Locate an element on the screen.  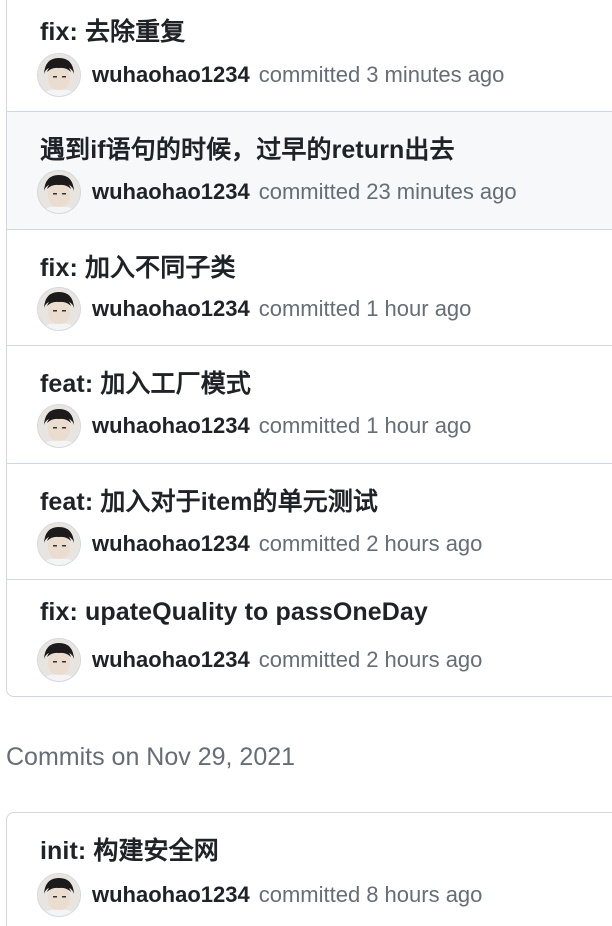
commit-message-link: init: 构建安全网 is located at coordinates (129, 849).